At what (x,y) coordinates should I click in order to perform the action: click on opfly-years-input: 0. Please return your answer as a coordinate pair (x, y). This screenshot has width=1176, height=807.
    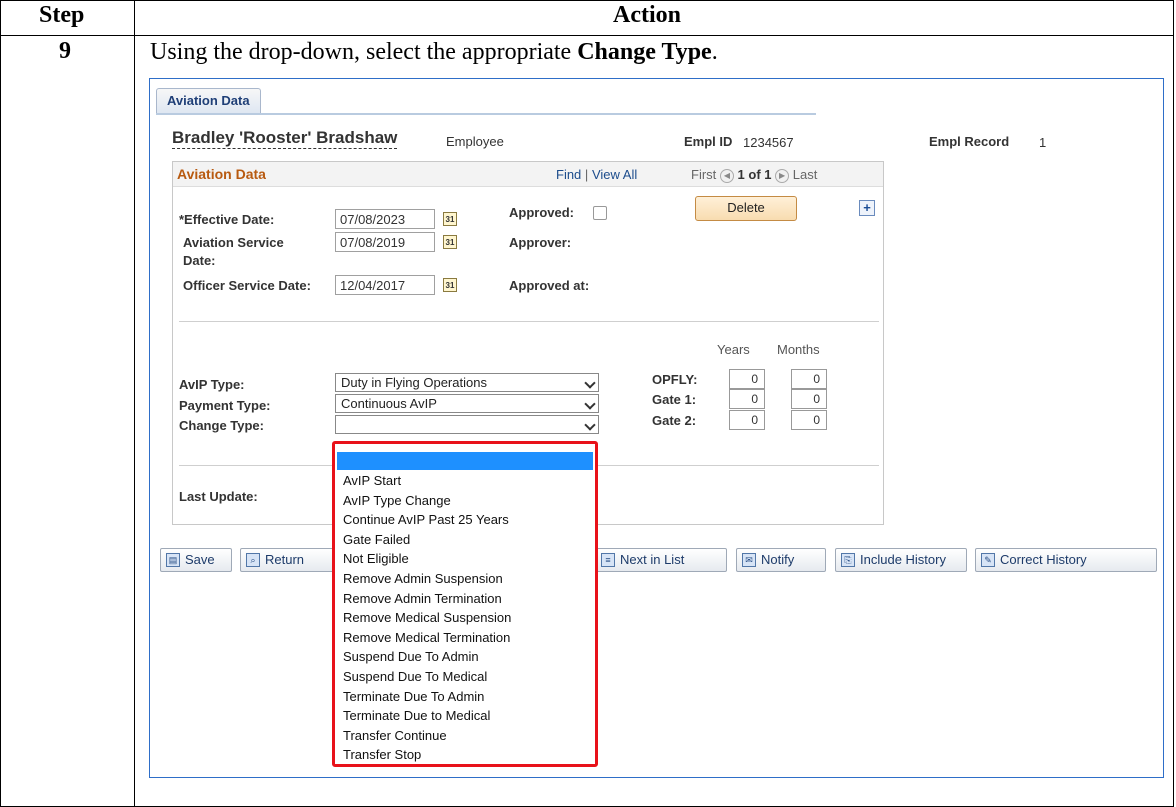
    Looking at the image, I should click on (747, 379).